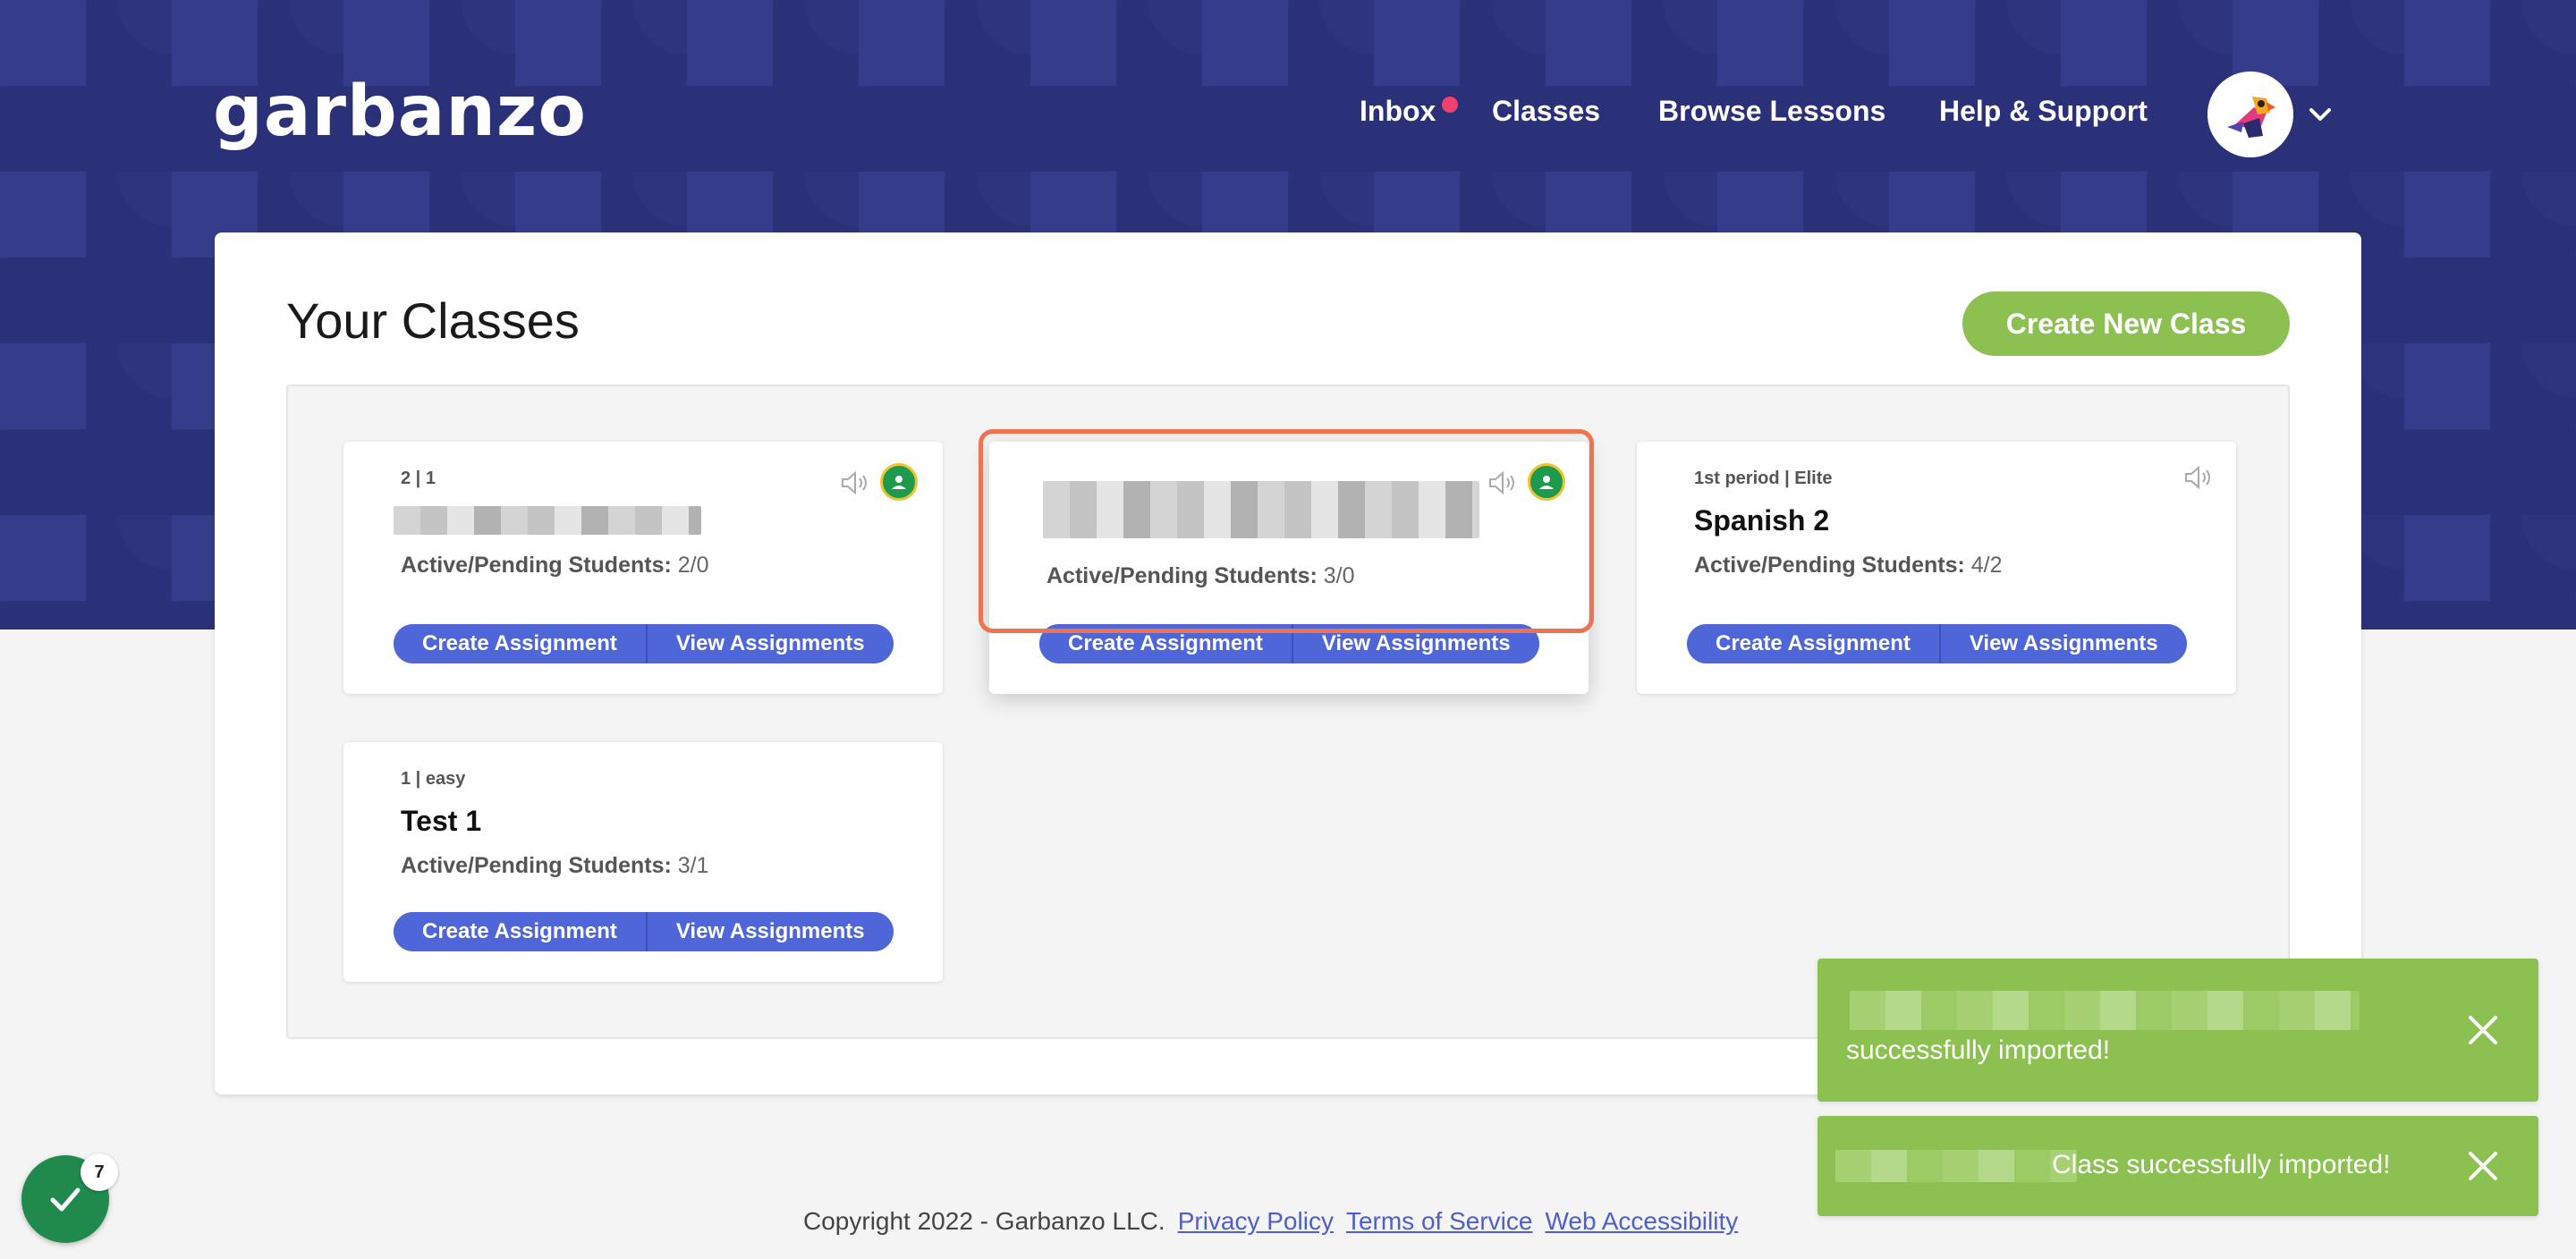 The height and width of the screenshot is (1259, 2576). What do you see at coordinates (433, 320) in the screenshot?
I see `page-title: Your Classes` at bounding box center [433, 320].